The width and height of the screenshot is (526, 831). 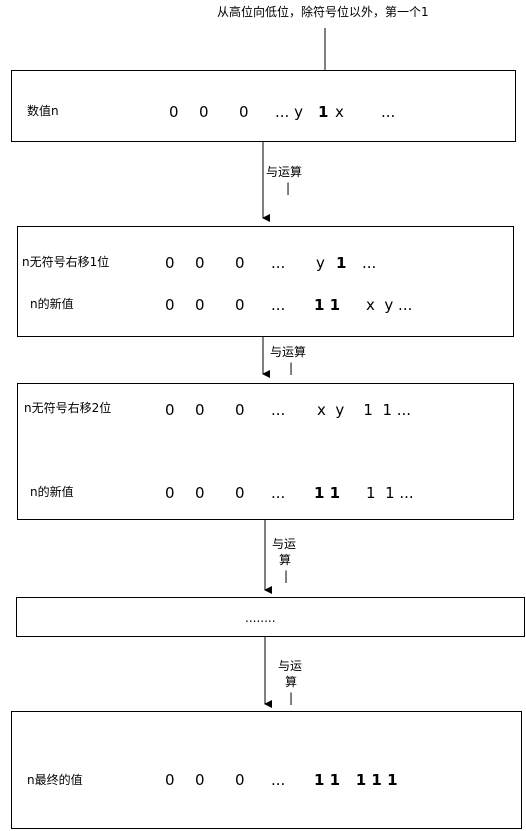 What do you see at coordinates (265, 281) in the screenshot?
I see `shift-1-box` at bounding box center [265, 281].